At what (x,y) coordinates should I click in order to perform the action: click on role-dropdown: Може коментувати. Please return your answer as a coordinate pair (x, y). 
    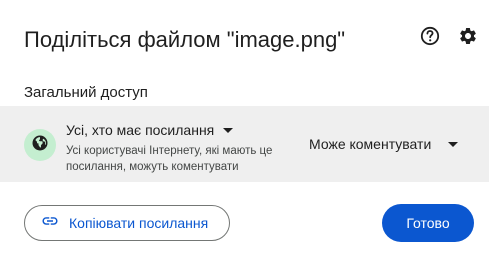
    Looking at the image, I should click on (384, 144).